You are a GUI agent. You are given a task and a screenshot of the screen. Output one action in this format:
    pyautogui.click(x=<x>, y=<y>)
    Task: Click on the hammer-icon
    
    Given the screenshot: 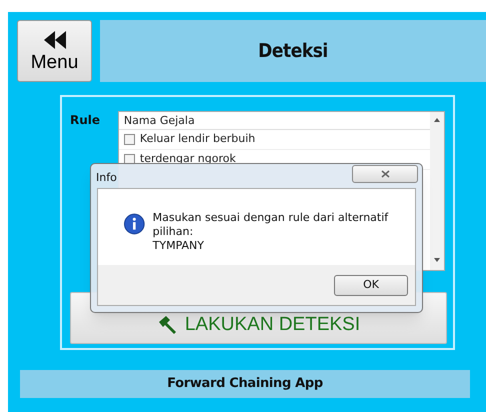 What is the action you would take?
    pyautogui.click(x=167, y=325)
    